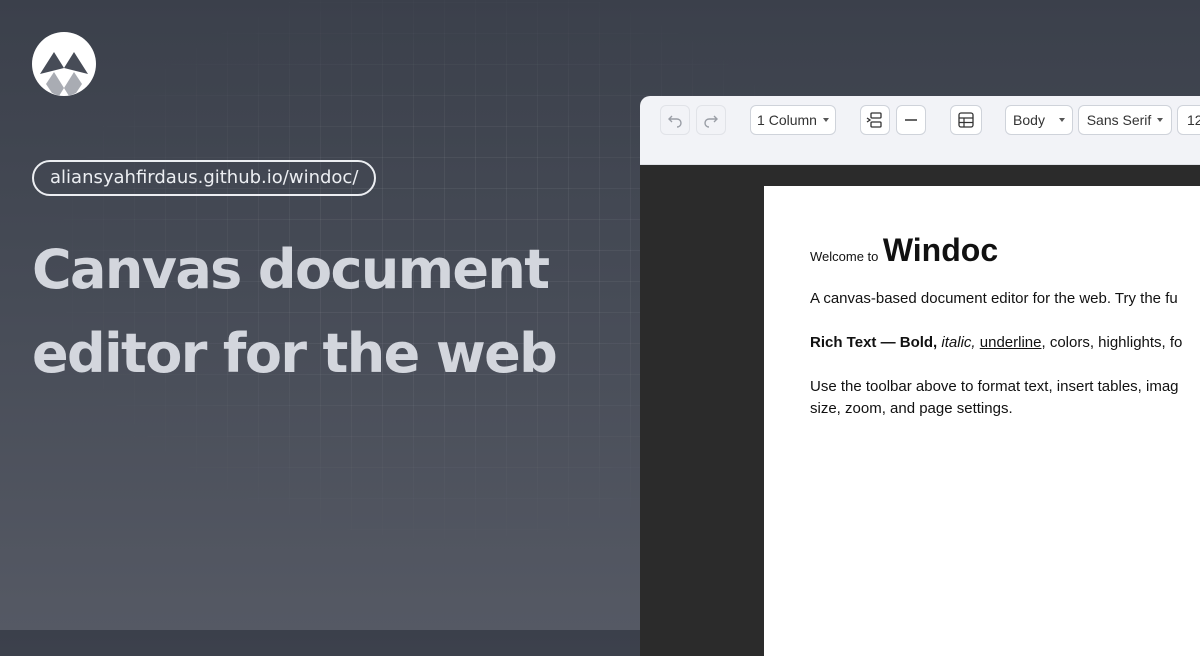 This screenshot has width=1200, height=656. What do you see at coordinates (958, 342) in the screenshot?
I see `rich-text-italic: italic,` at bounding box center [958, 342].